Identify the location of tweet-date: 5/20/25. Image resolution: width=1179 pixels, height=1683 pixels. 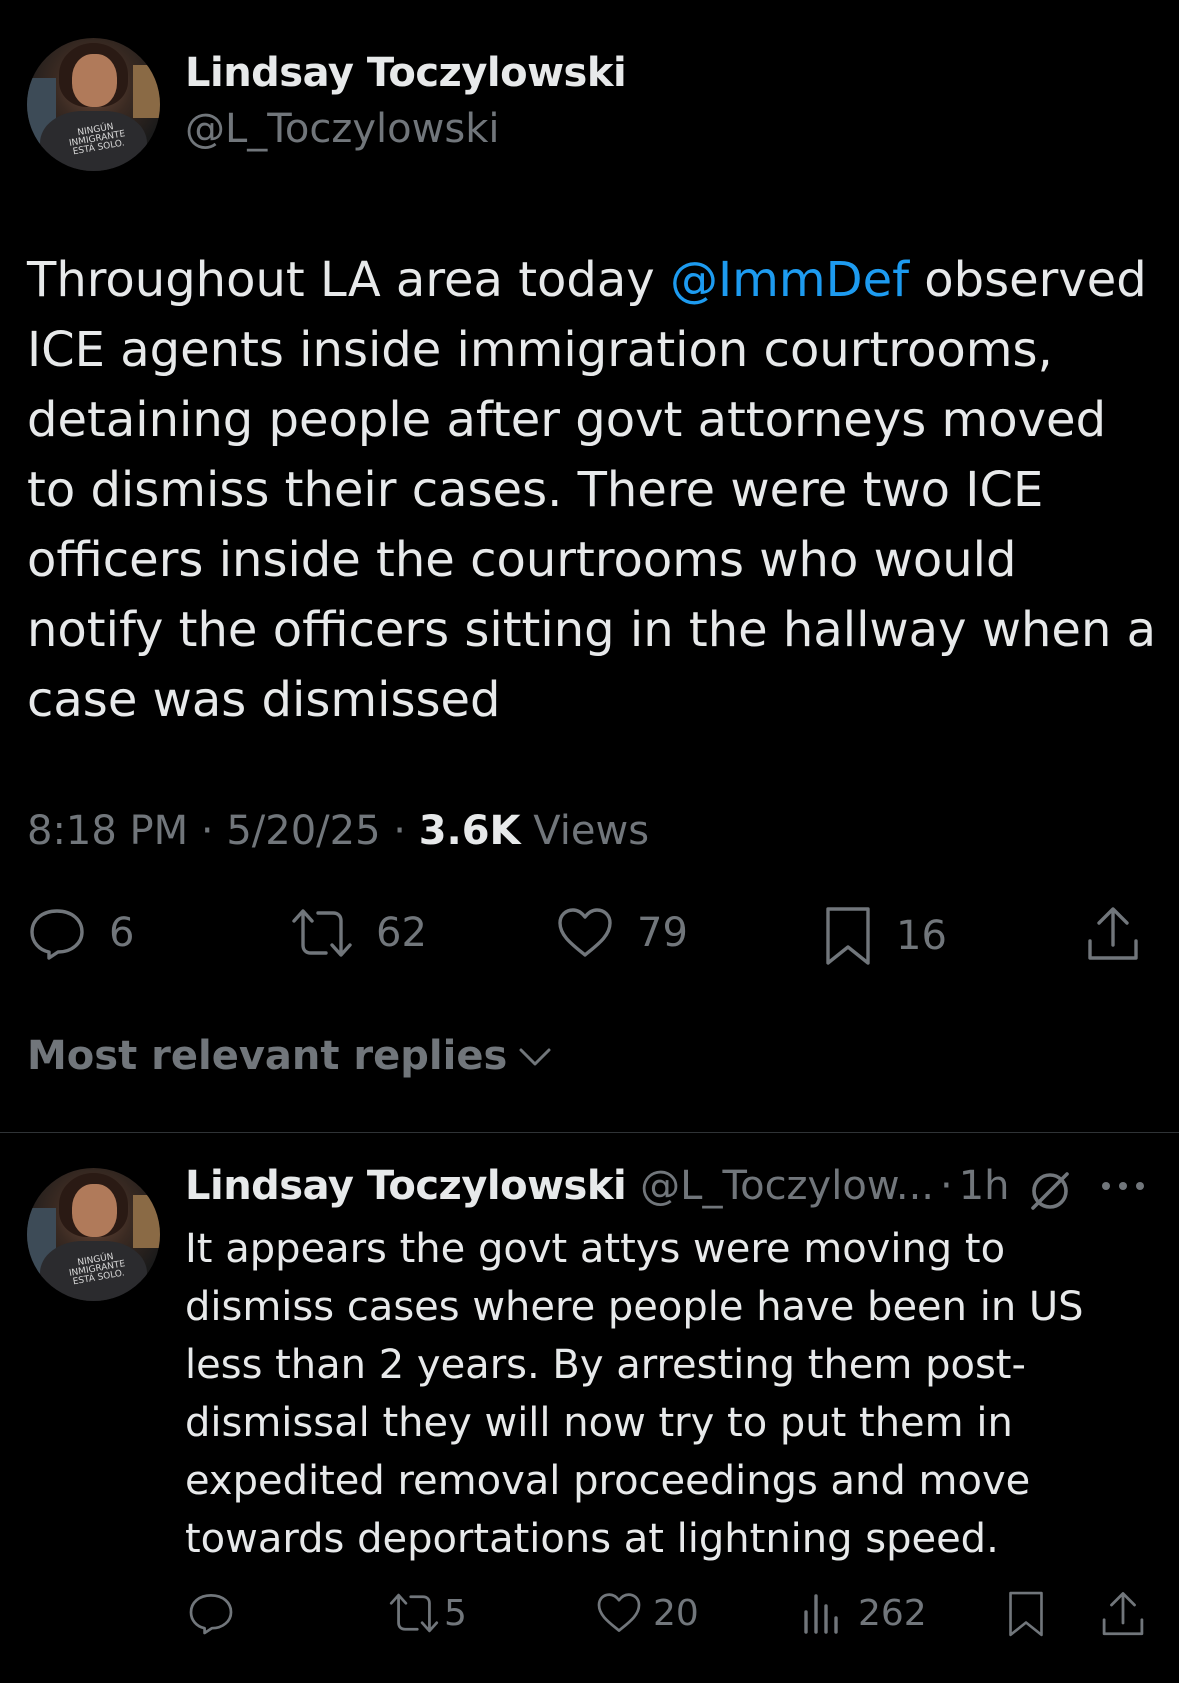
(303, 831).